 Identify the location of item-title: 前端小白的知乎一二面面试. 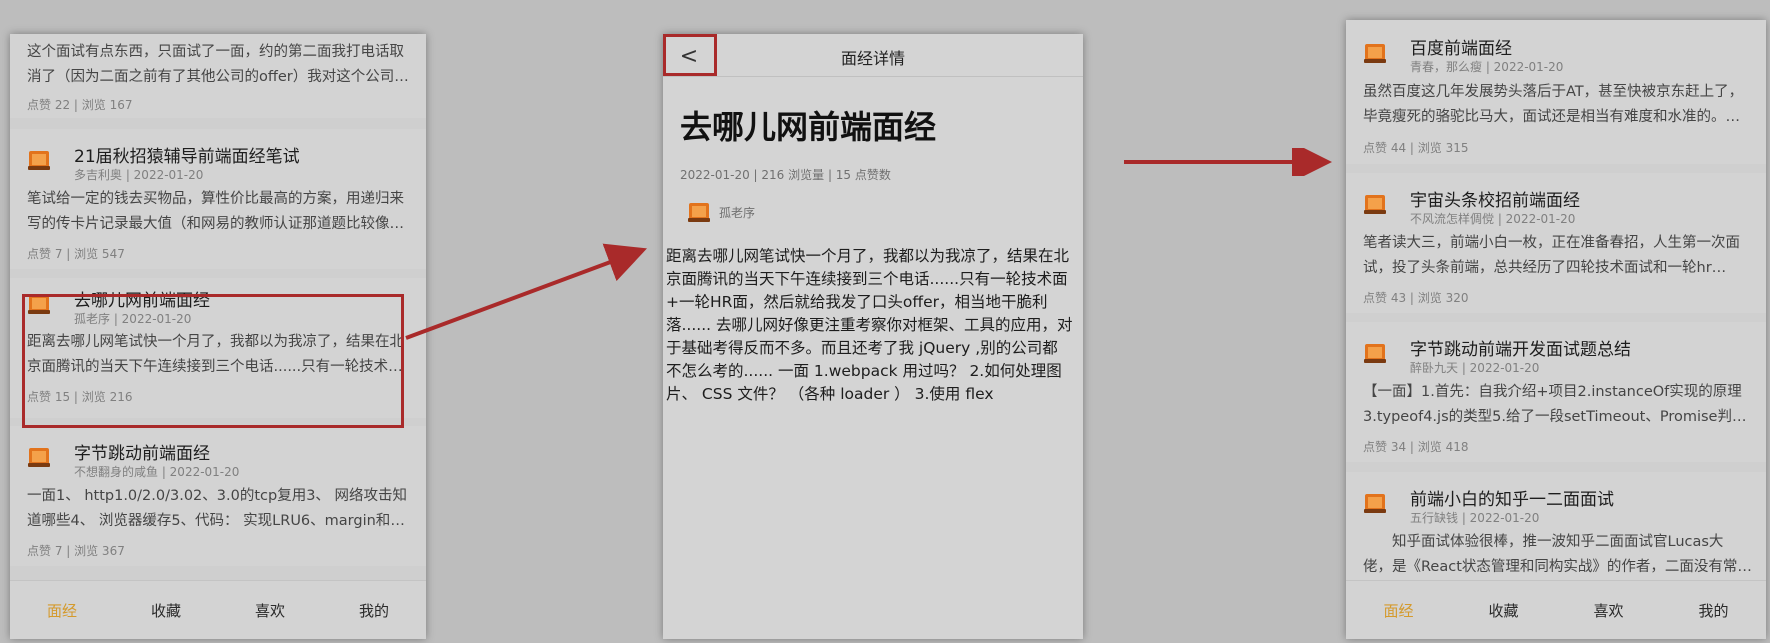
(1512, 500).